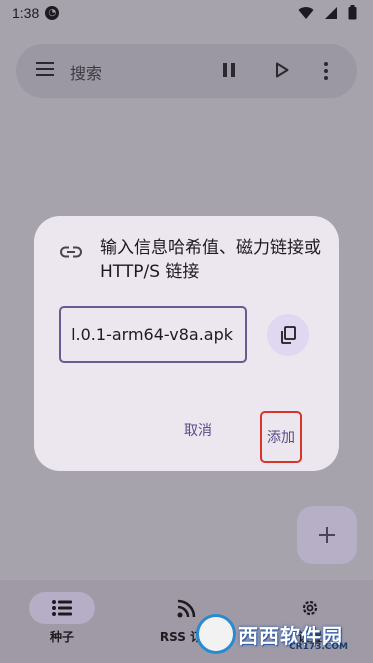  I want to click on paste-icon, so click(288, 335).